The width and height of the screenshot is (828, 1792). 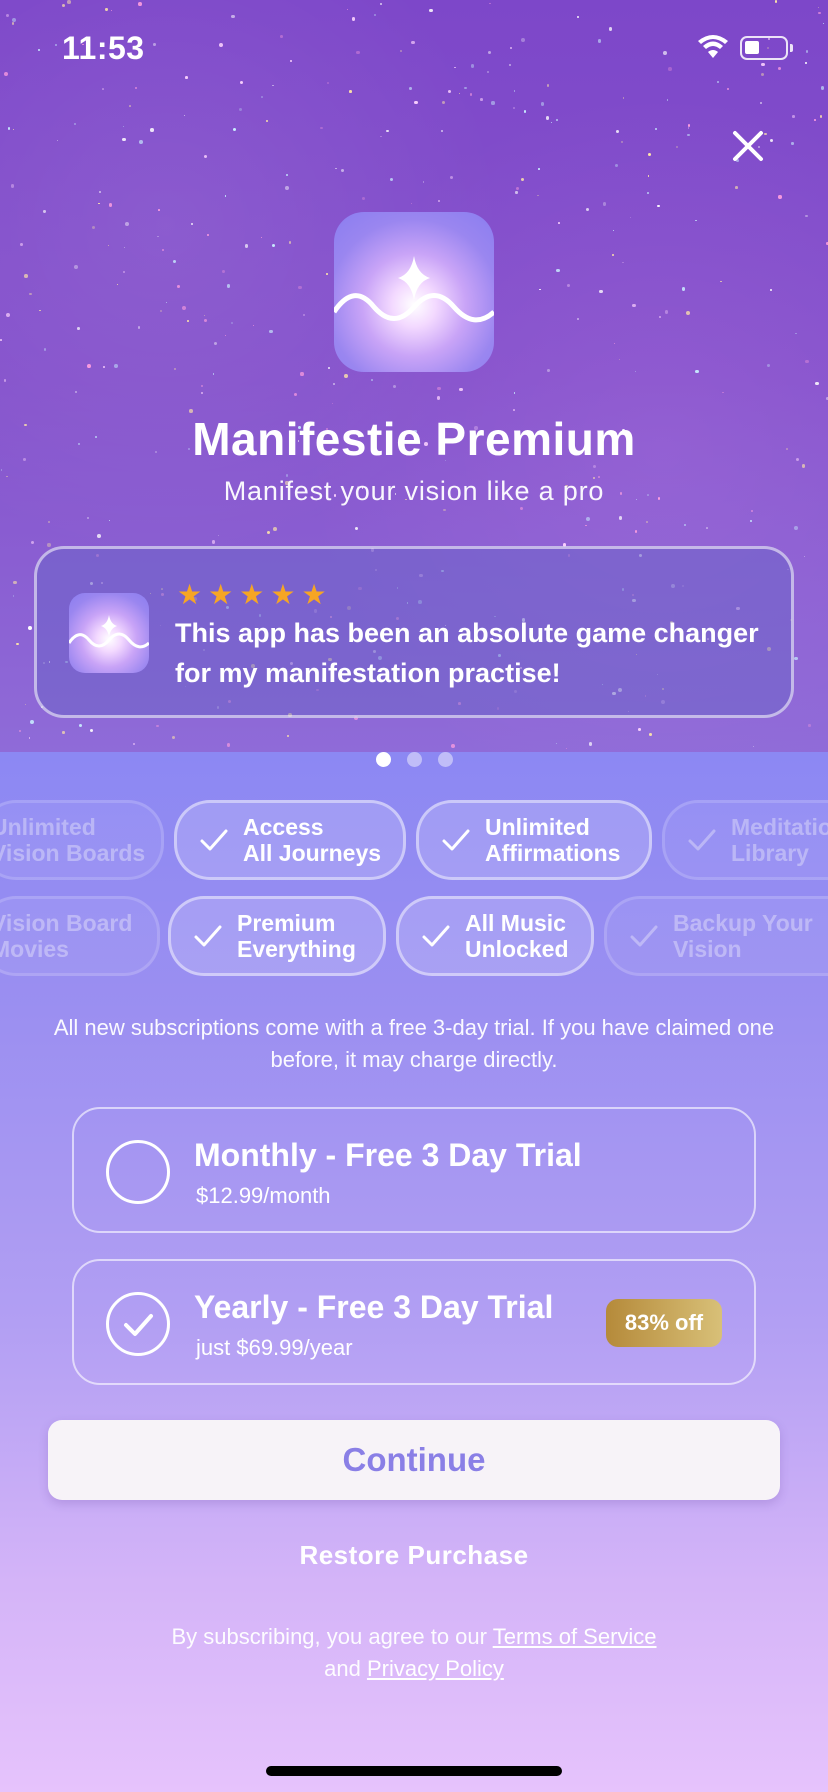 What do you see at coordinates (435, 1668) in the screenshot?
I see `privacy-policy-link: Privacy Policy` at bounding box center [435, 1668].